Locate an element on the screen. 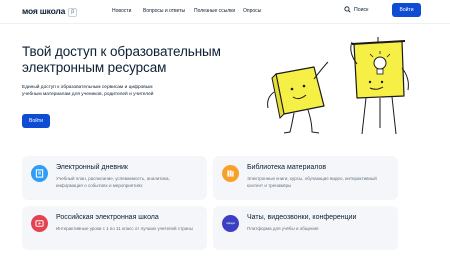 This screenshot has height=267, width=450. sferum-logo-icon: сферум is located at coordinates (230, 223).